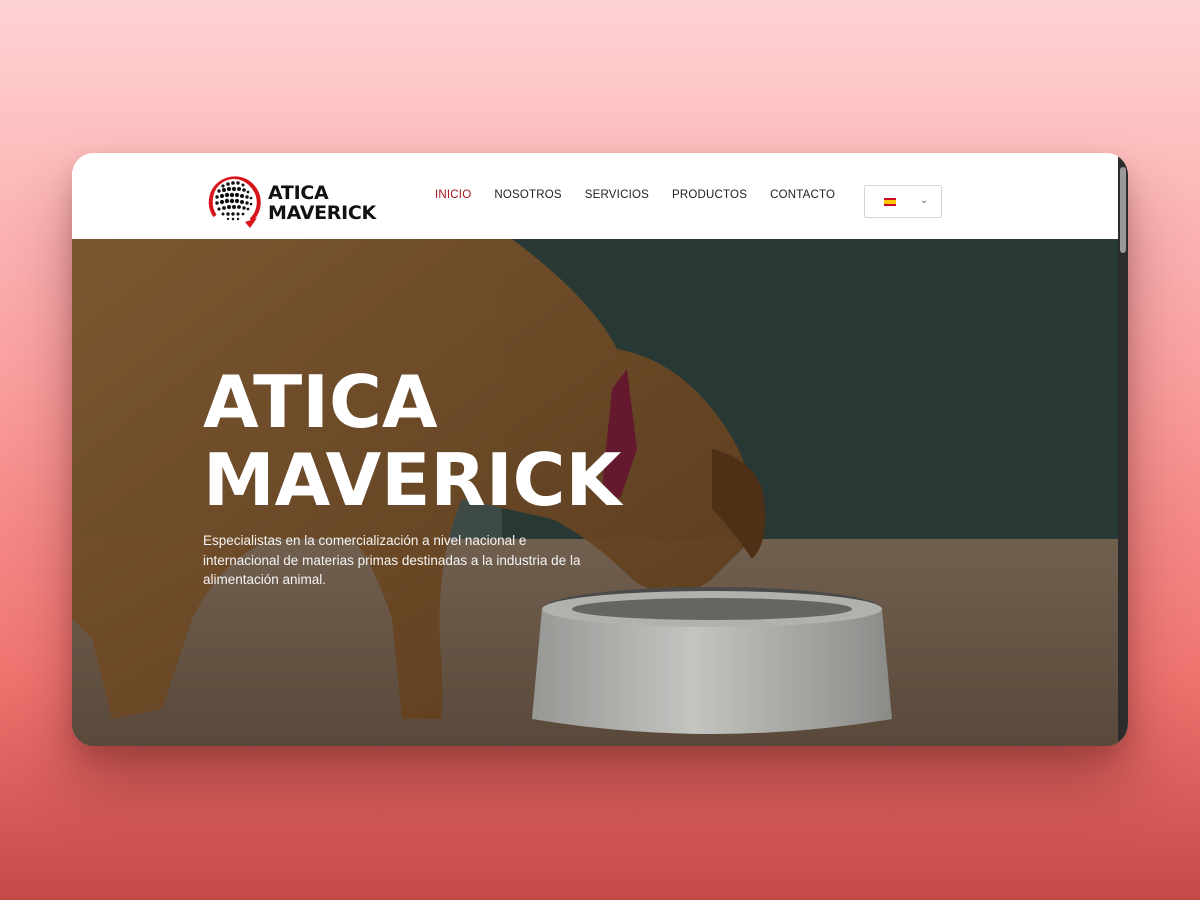  Describe the element at coordinates (320, 402) in the screenshot. I see `hero-title-line-1: ATICA` at that location.